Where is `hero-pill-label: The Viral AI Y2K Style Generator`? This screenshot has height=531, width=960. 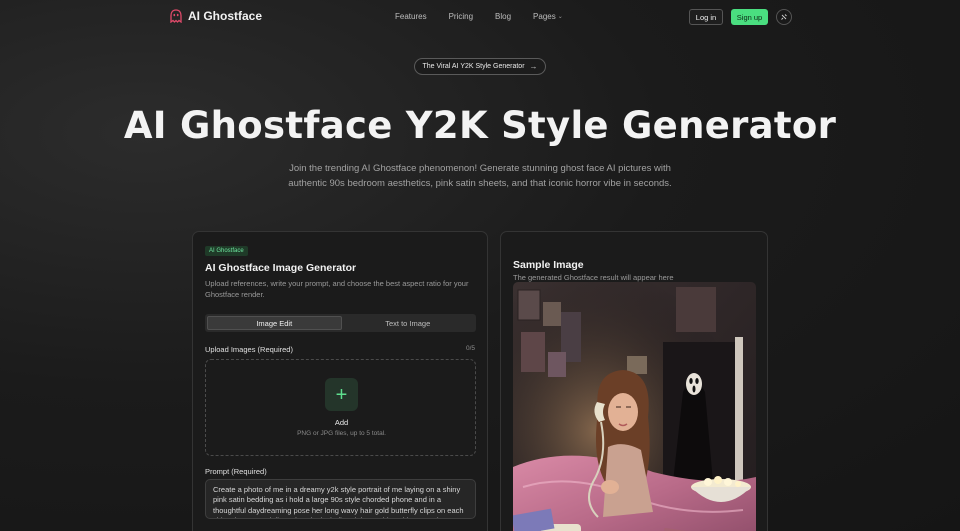 hero-pill-label: The Viral AI Y2K Style Generator is located at coordinates (473, 66).